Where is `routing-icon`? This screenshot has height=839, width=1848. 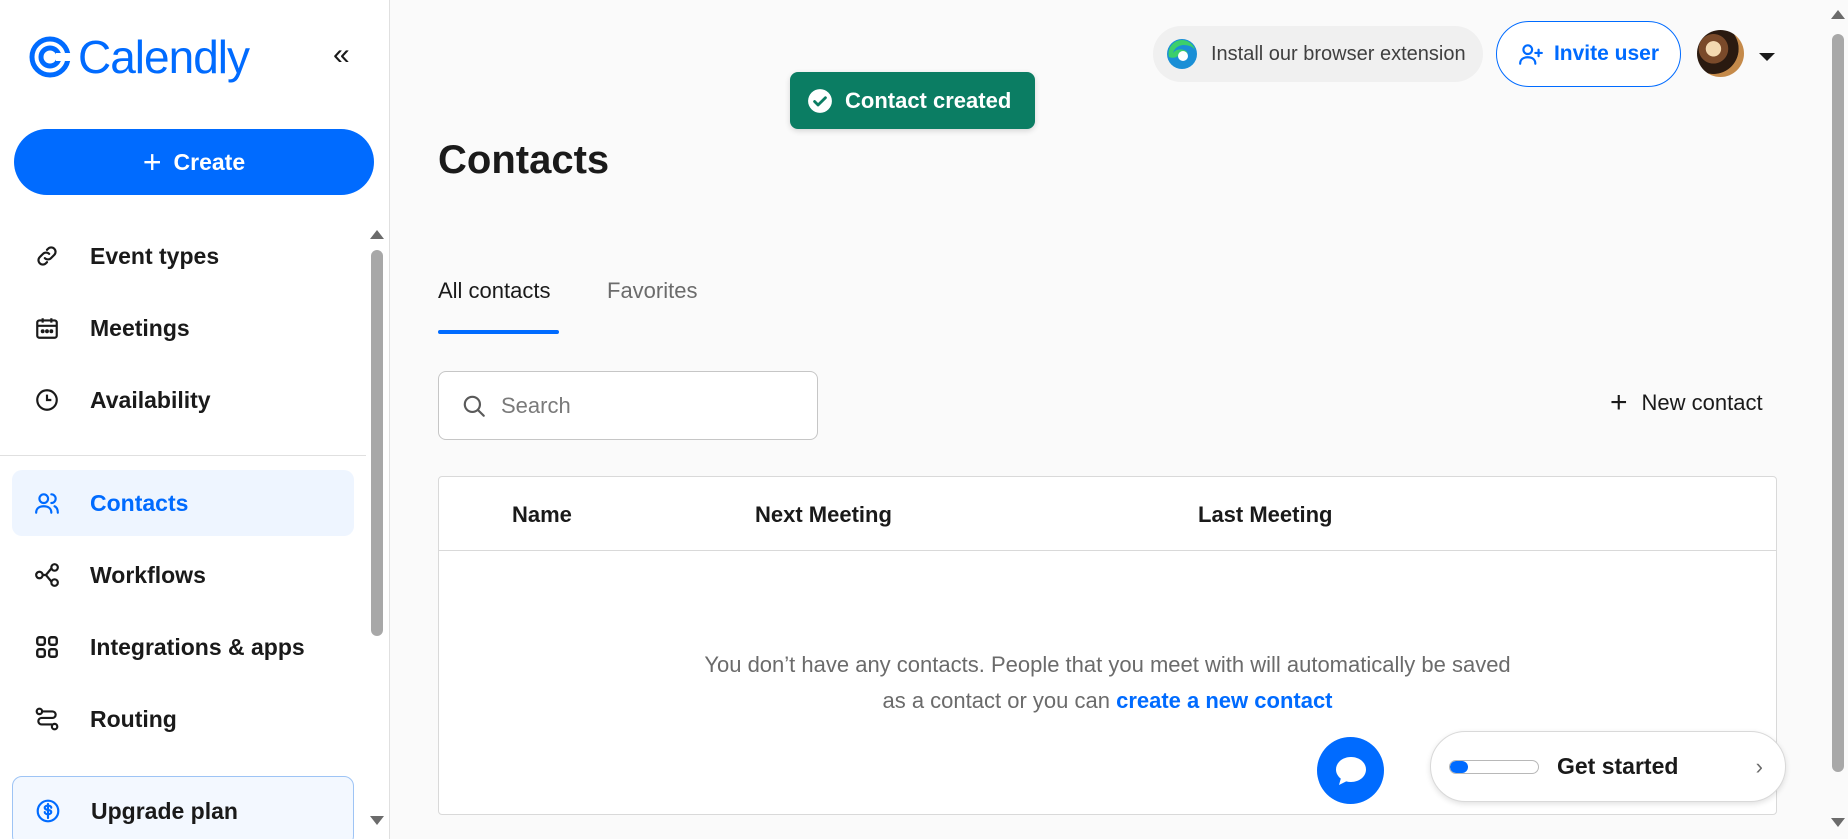 routing-icon is located at coordinates (47, 719).